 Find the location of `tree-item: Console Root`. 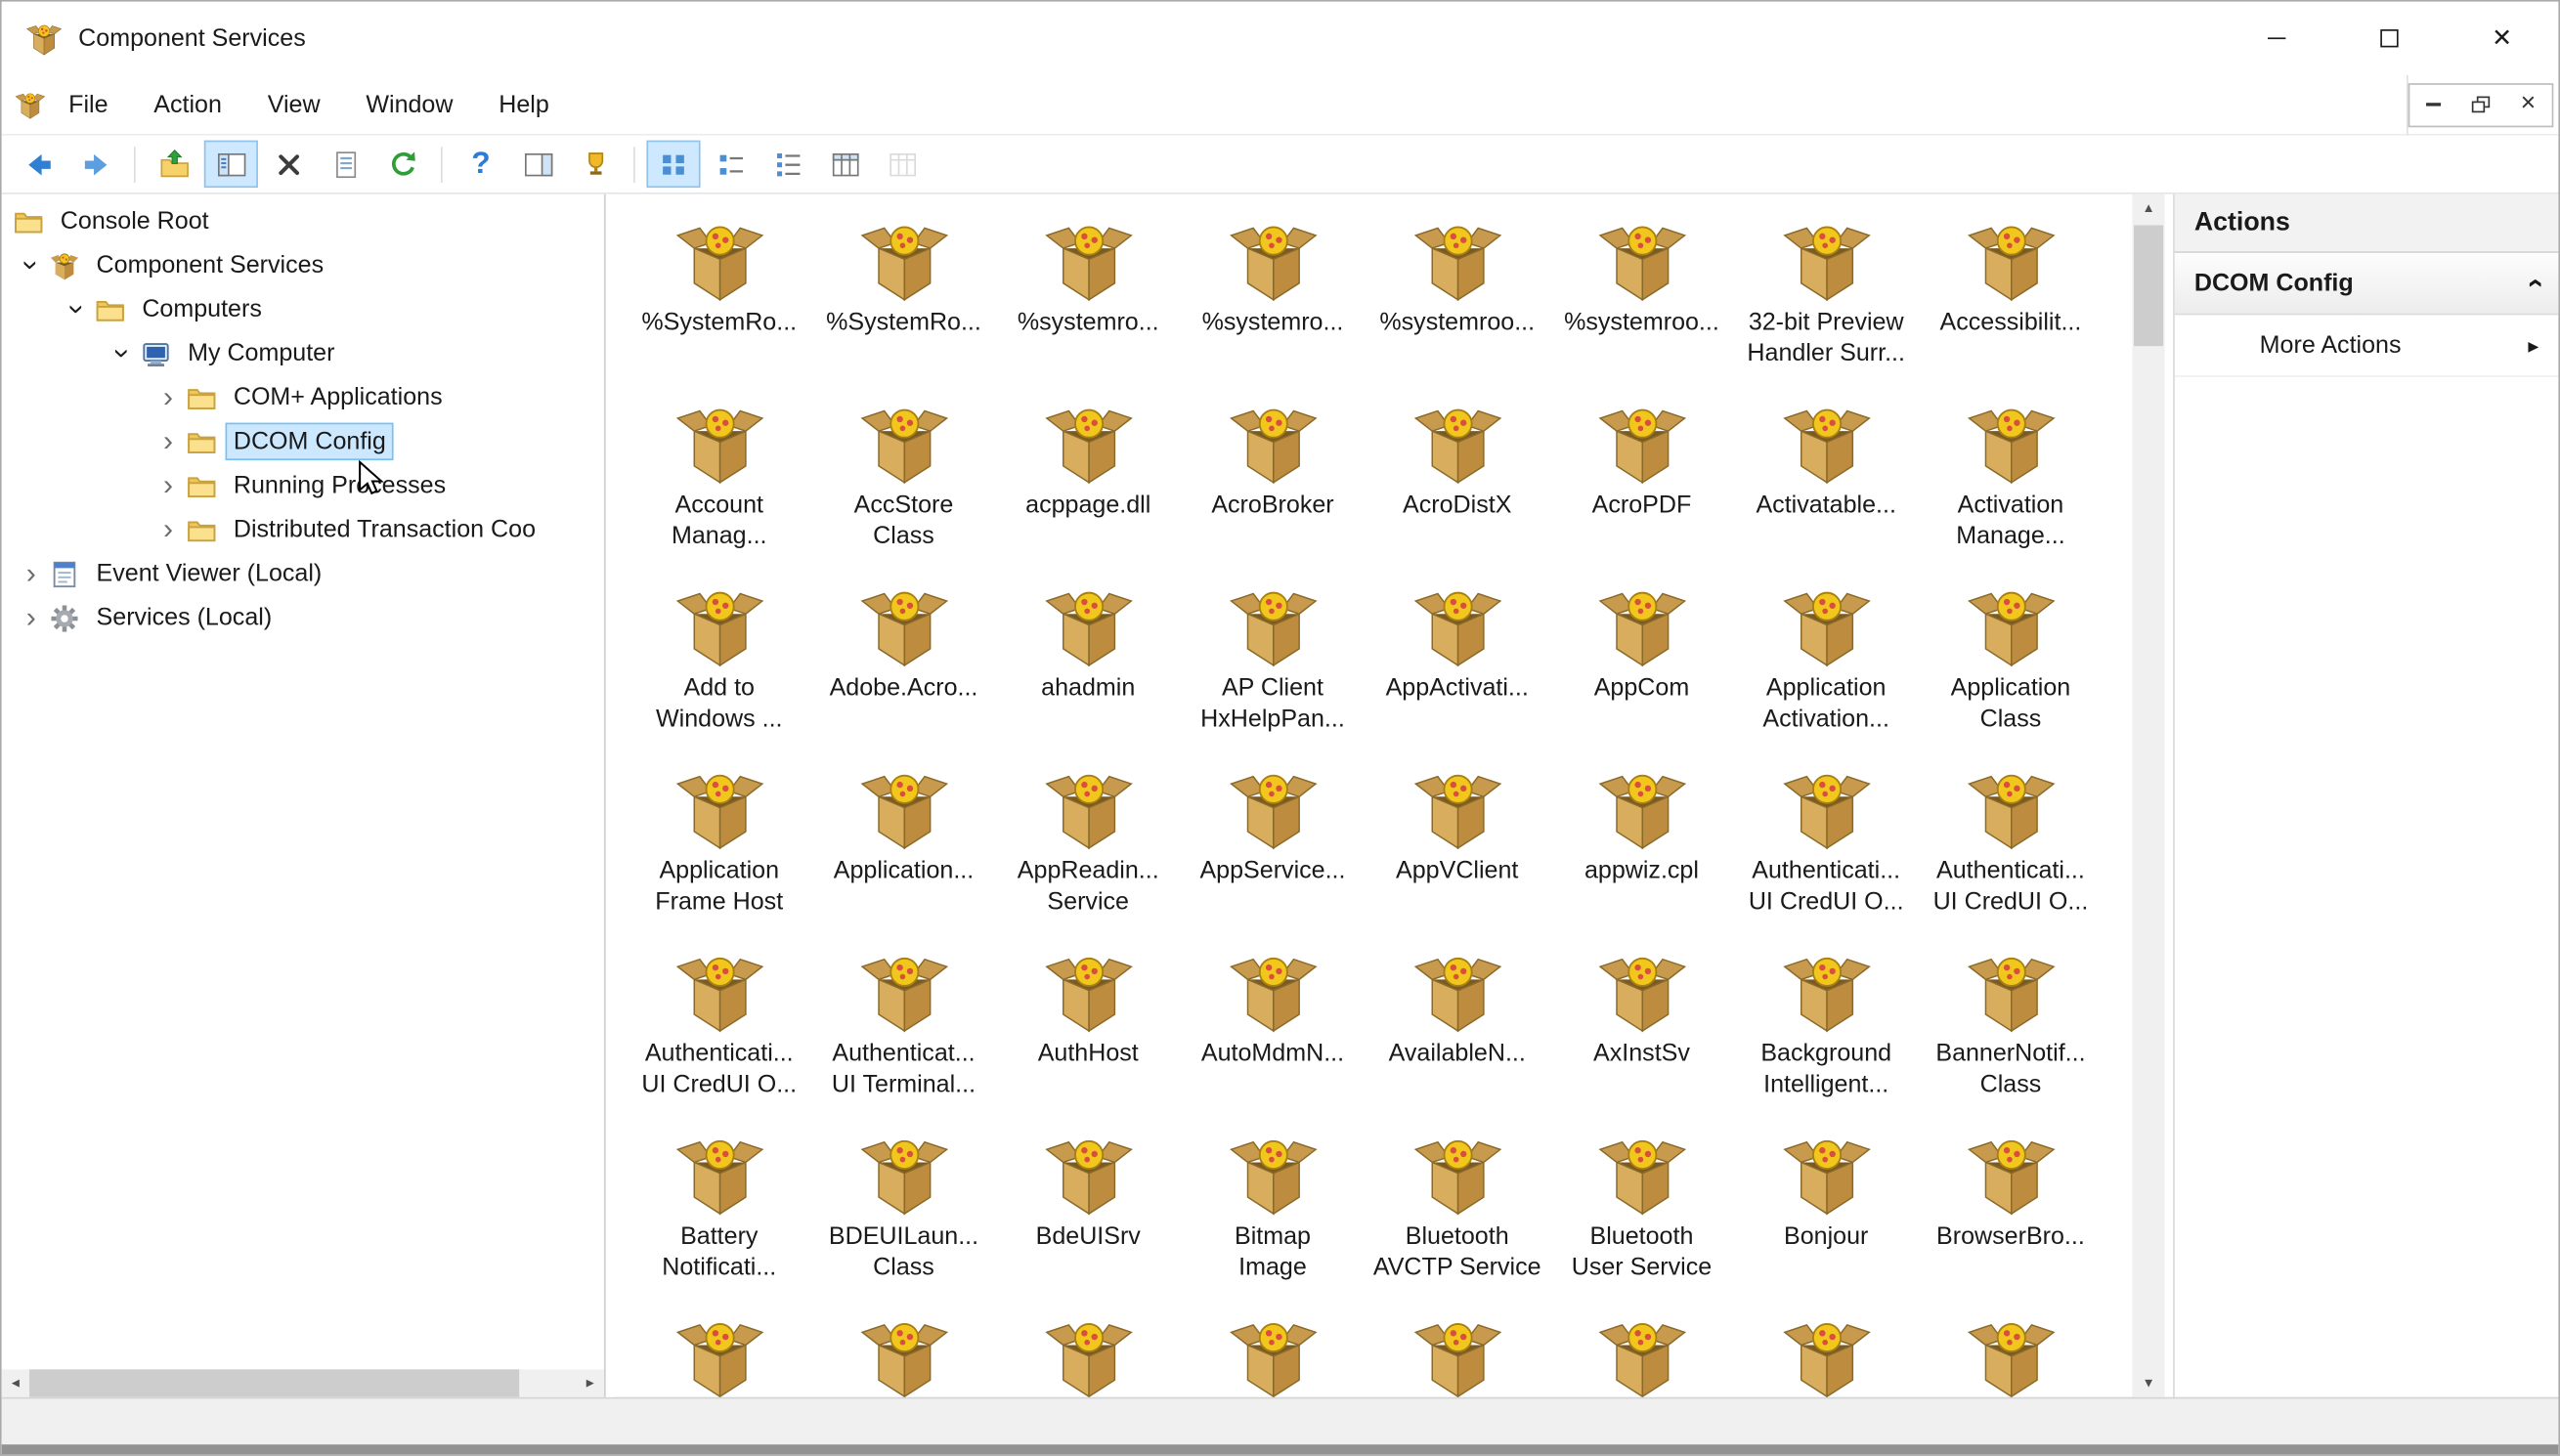

tree-item: Console Root is located at coordinates (303, 221).